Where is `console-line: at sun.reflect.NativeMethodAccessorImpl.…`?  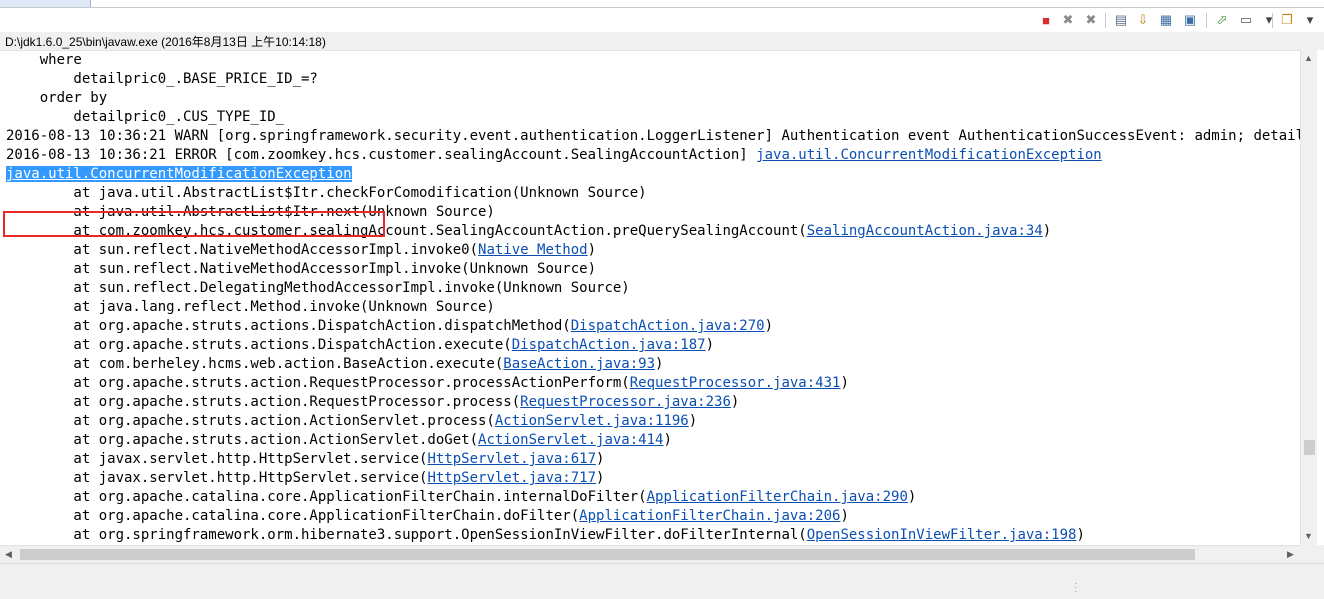
console-line: at sun.reflect.NativeMethodAccessorImpl.… is located at coordinates (653, 269).